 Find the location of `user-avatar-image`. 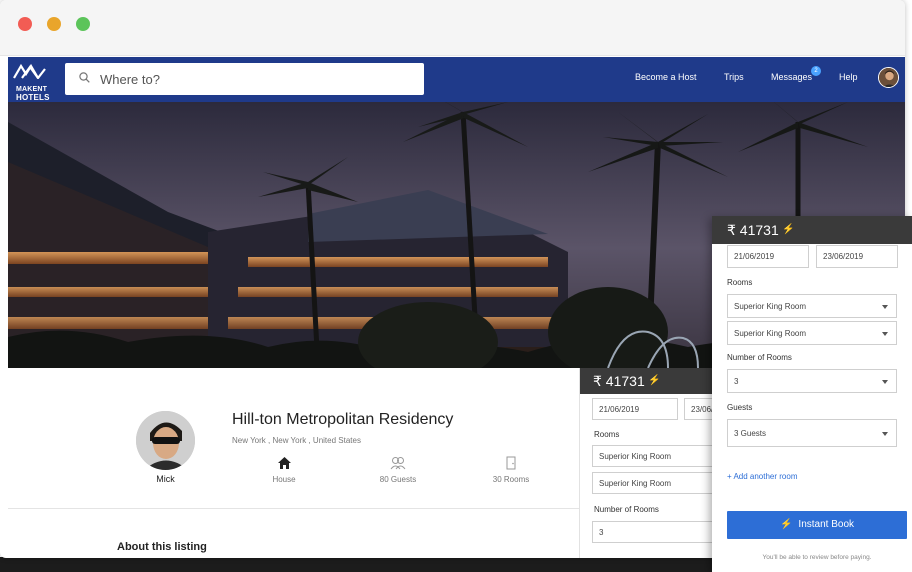

user-avatar-image is located at coordinates (888, 77).